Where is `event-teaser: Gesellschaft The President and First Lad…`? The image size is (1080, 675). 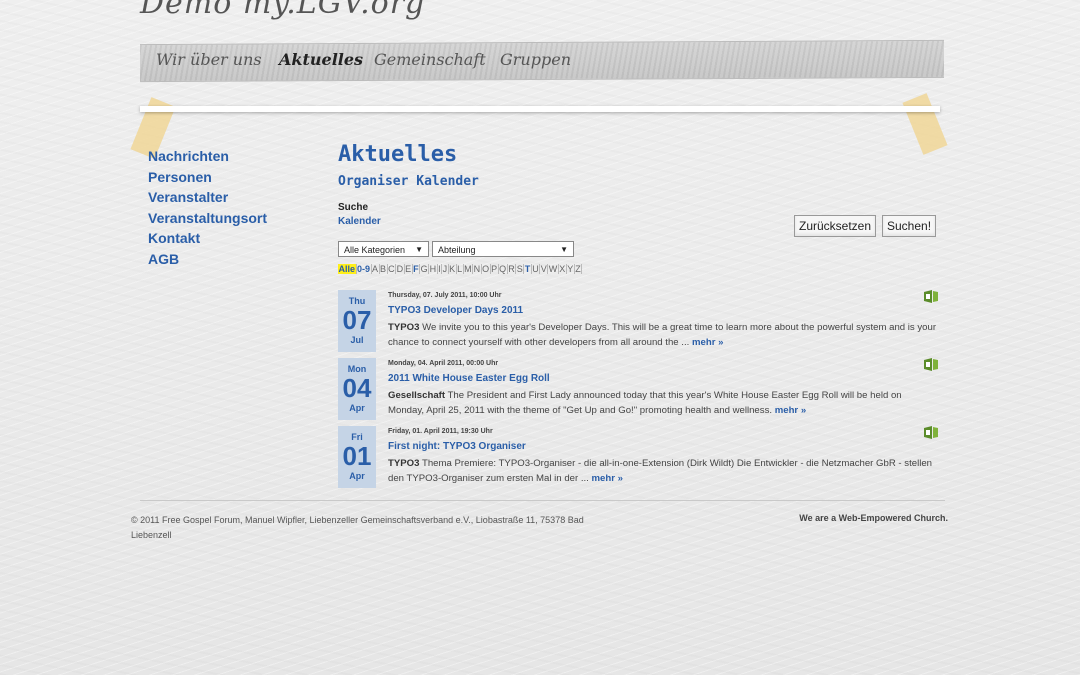 event-teaser: Gesellschaft The President and First Lad… is located at coordinates (663, 403).